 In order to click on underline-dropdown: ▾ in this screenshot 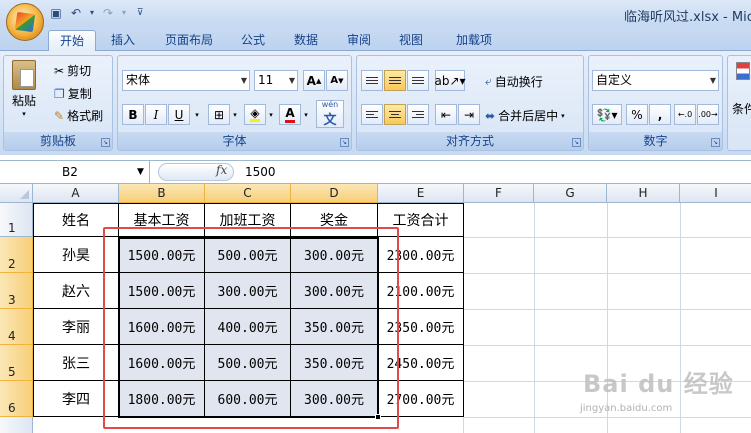, I will do `click(197, 114)`.